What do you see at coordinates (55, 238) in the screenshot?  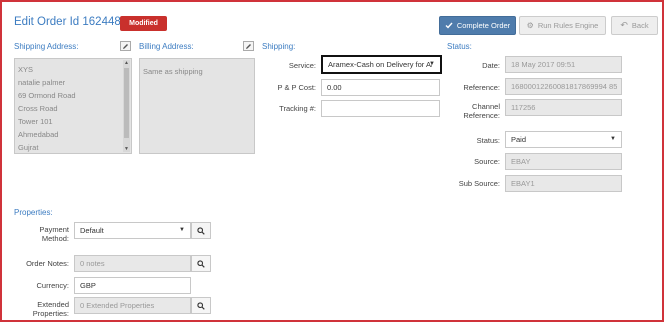 I see `payment-method-label-line: Method:` at bounding box center [55, 238].